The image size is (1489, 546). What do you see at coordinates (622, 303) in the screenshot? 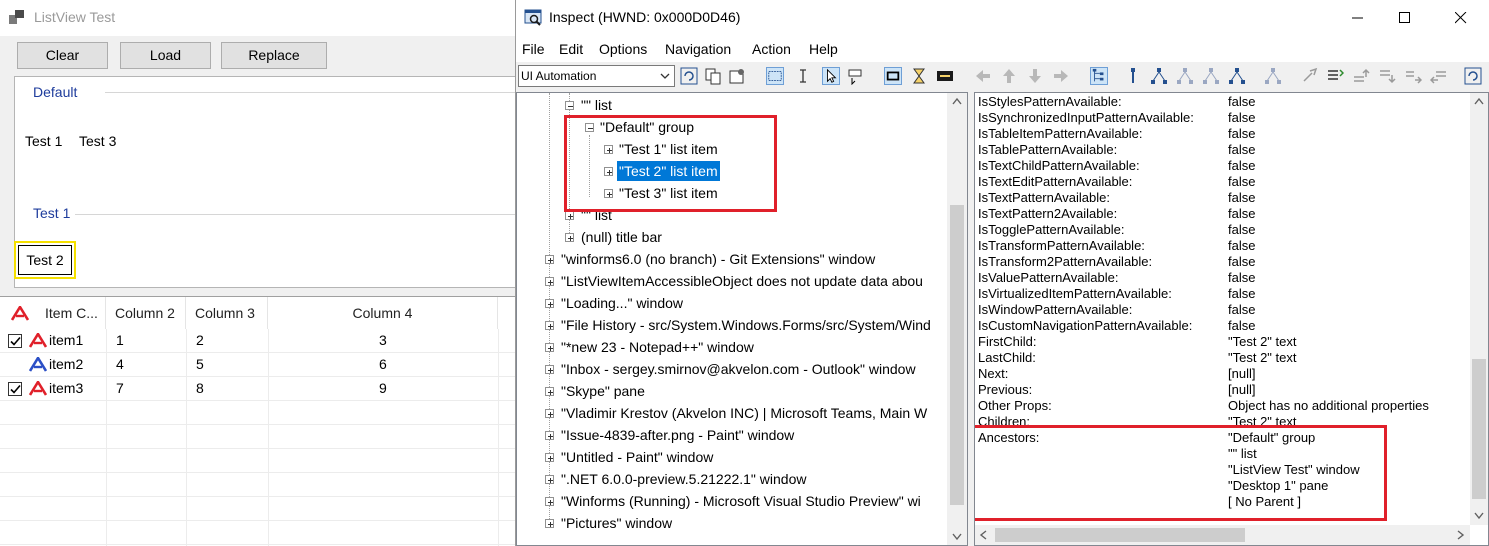
I see `tree-node: "Loading..." window` at bounding box center [622, 303].